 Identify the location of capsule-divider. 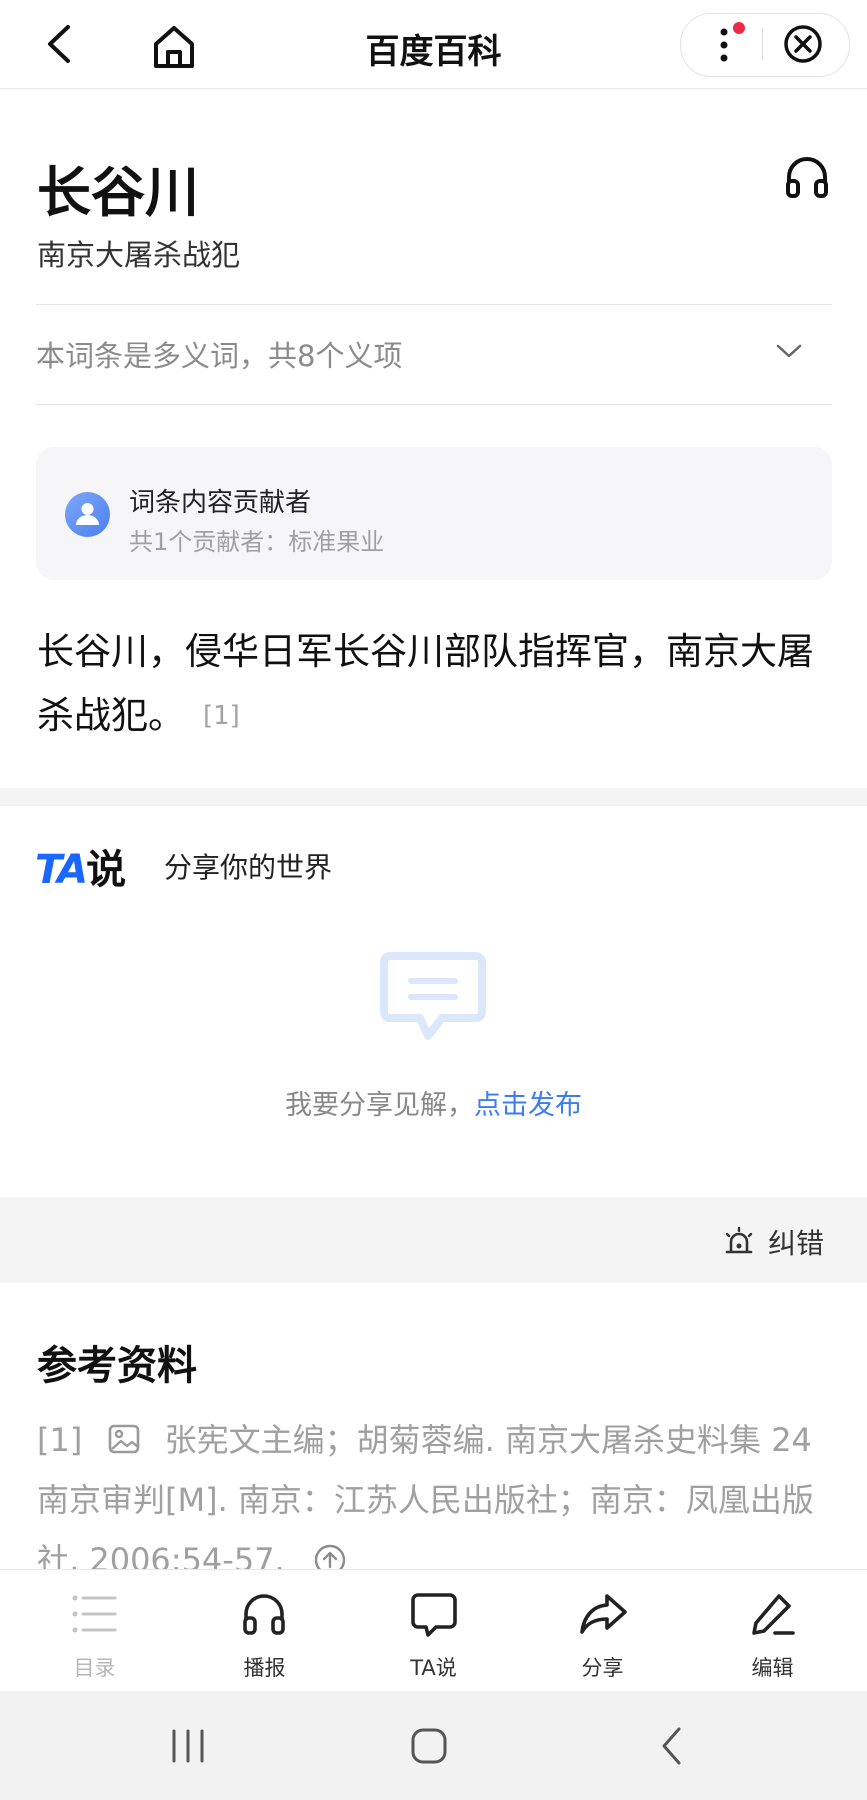
(762, 44).